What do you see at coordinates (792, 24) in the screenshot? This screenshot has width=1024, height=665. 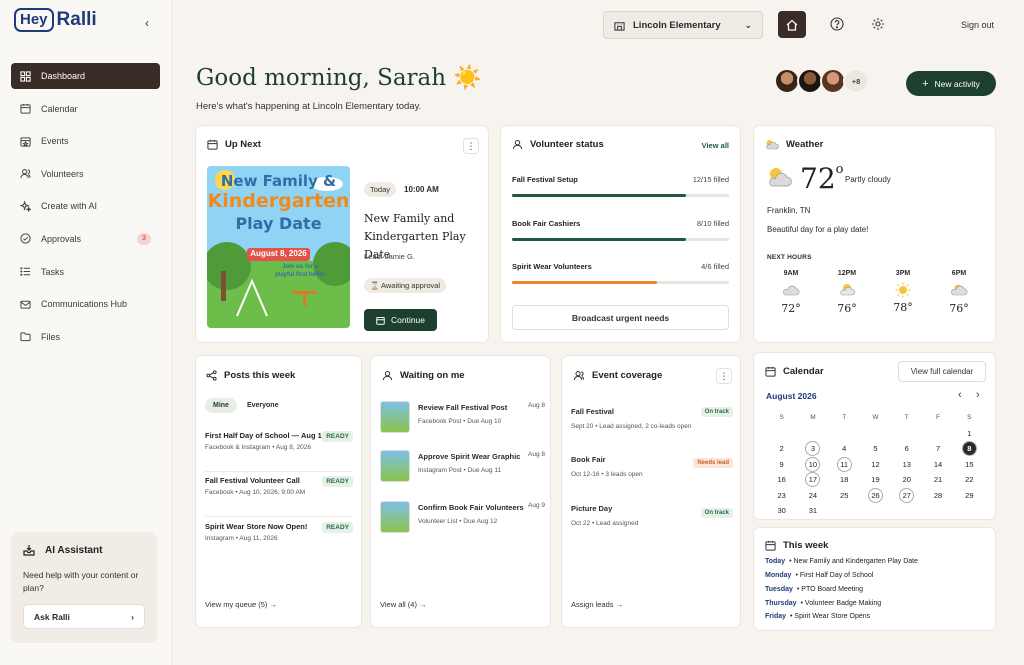 I see `home-button` at bounding box center [792, 24].